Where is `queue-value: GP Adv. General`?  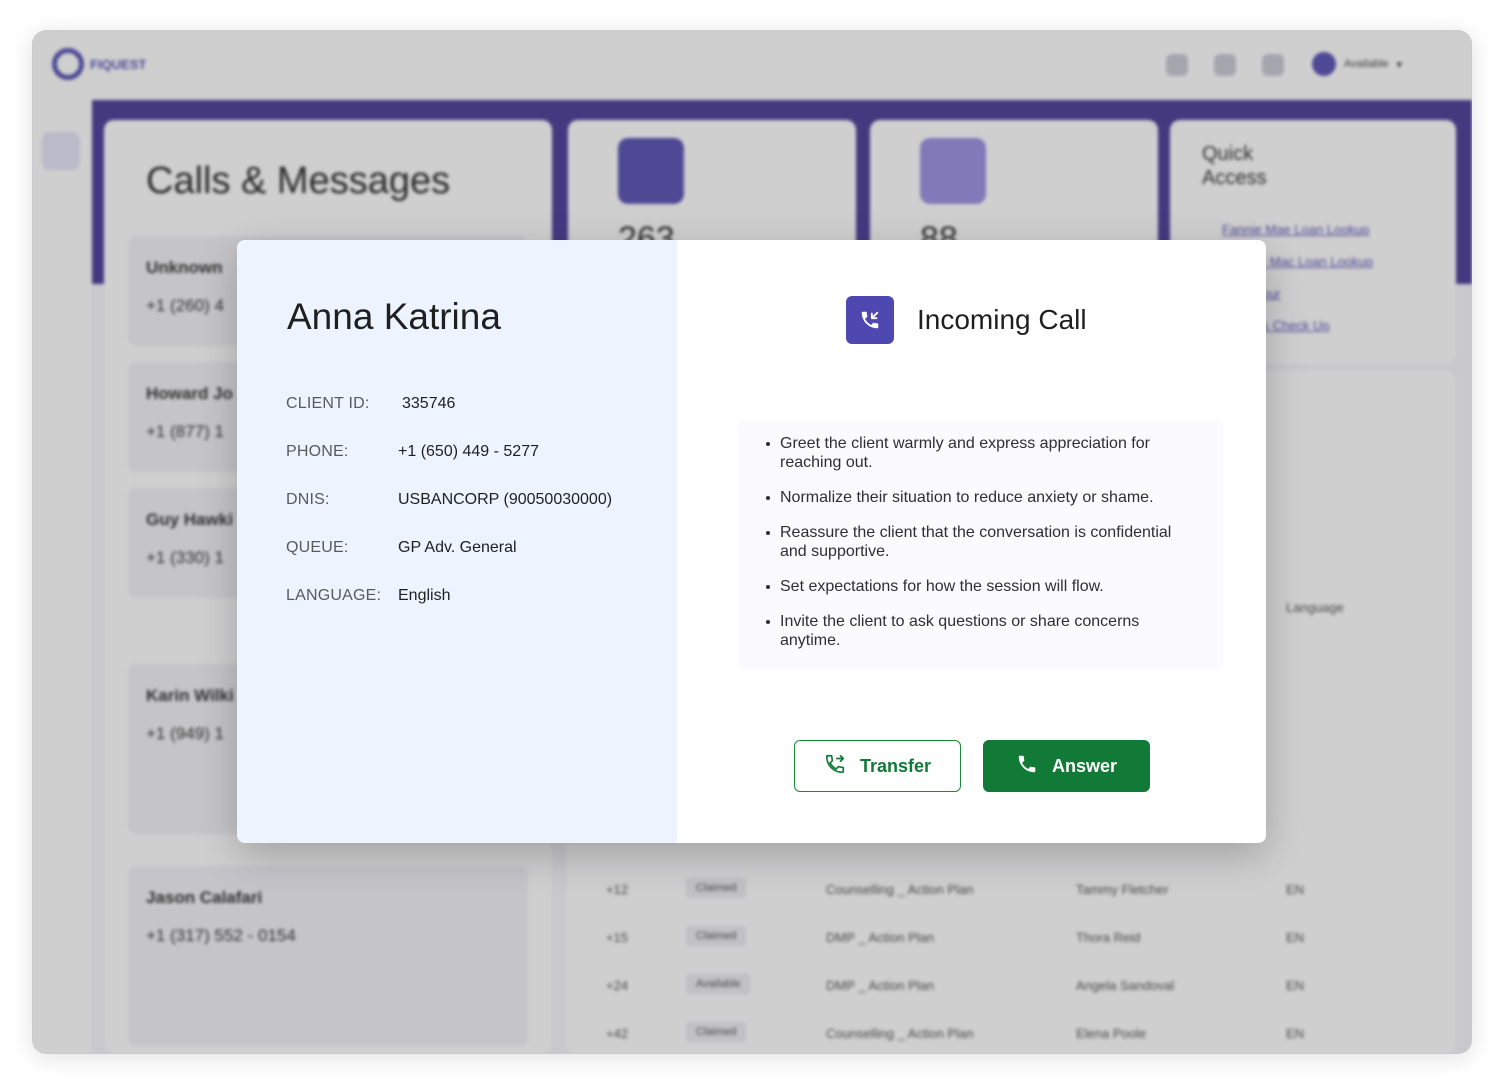
queue-value: GP Adv. General is located at coordinates (457, 547).